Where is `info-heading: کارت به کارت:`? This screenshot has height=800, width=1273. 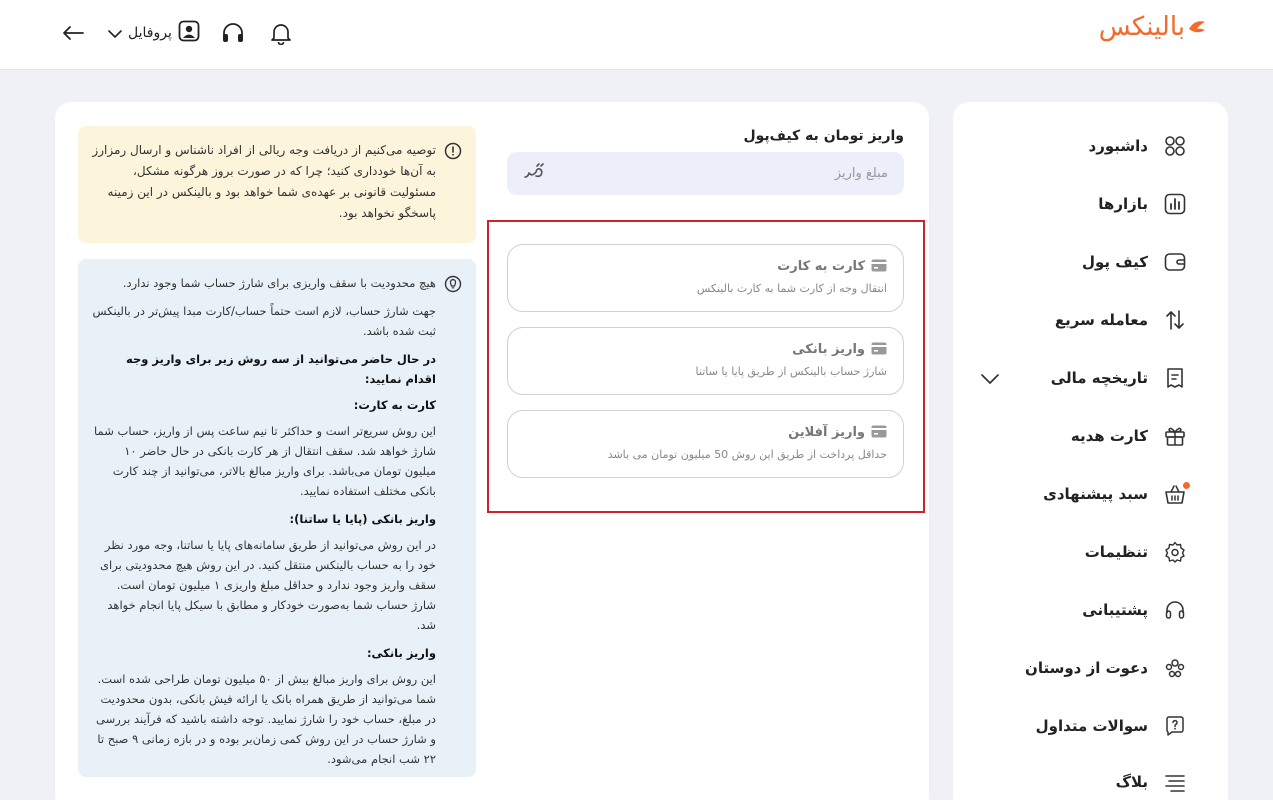
info-heading: کارت به کارت: is located at coordinates (394, 405).